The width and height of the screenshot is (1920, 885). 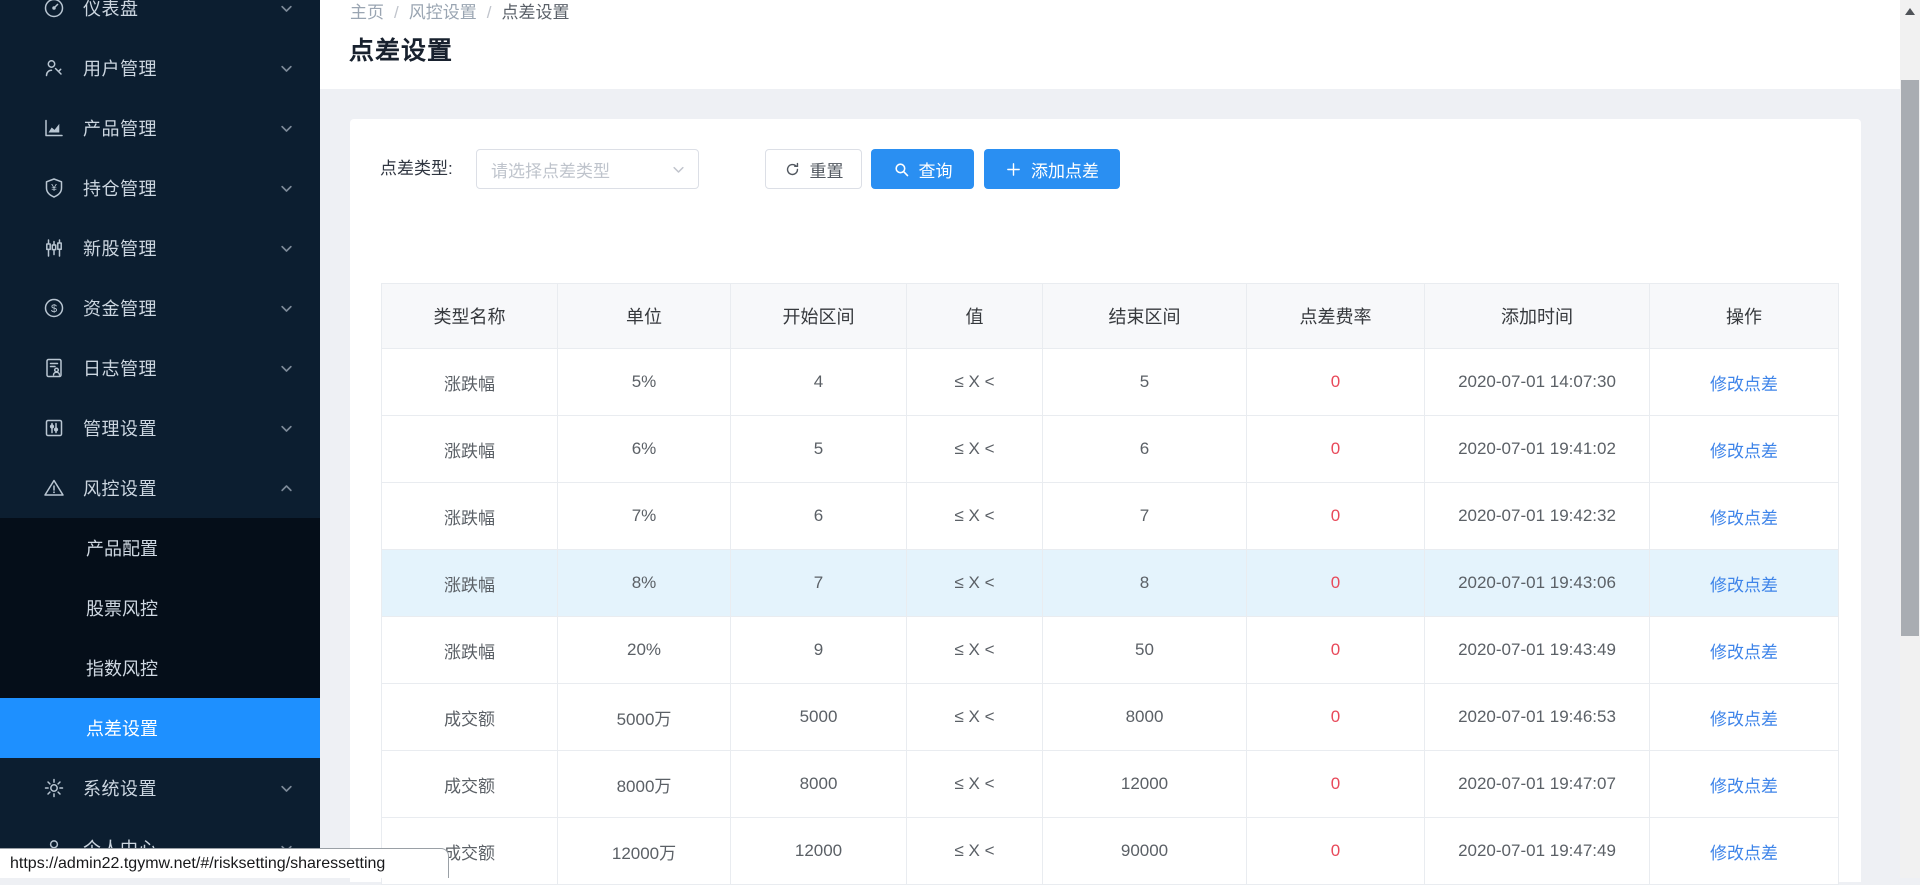 I want to click on add-spread-button-label: 添加点差, so click(x=1065, y=169).